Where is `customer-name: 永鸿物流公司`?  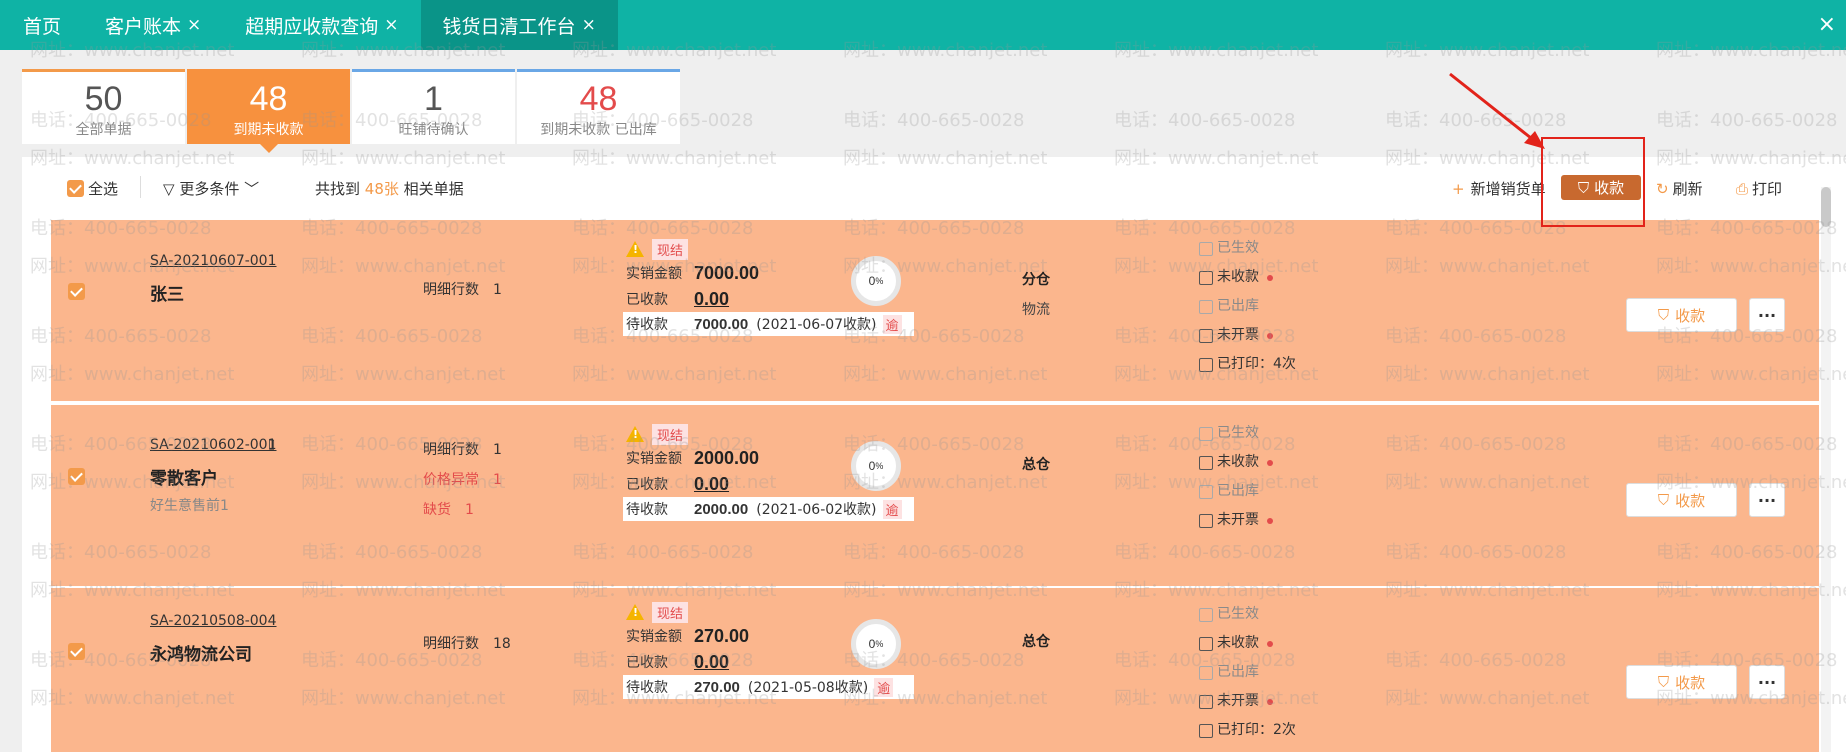 customer-name: 永鸿物流公司 is located at coordinates (201, 655).